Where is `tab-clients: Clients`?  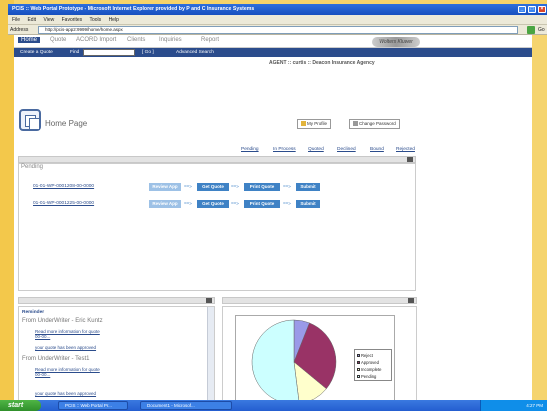
tab-clients: Clients is located at coordinates (136, 40).